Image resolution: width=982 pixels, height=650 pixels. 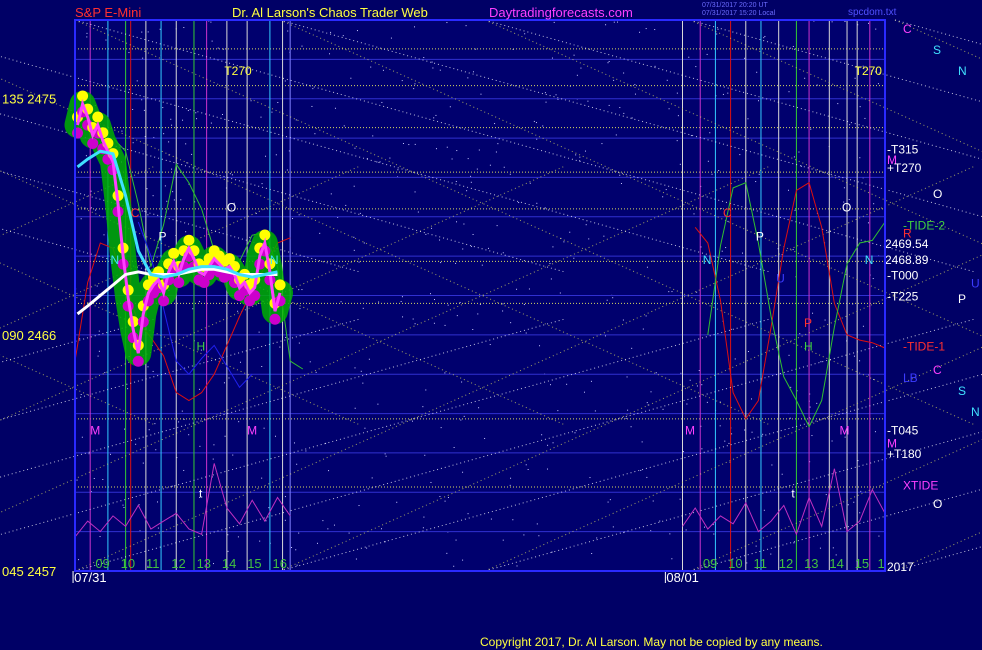 I want to click on x-hour-label: 14, so click(x=836, y=563).